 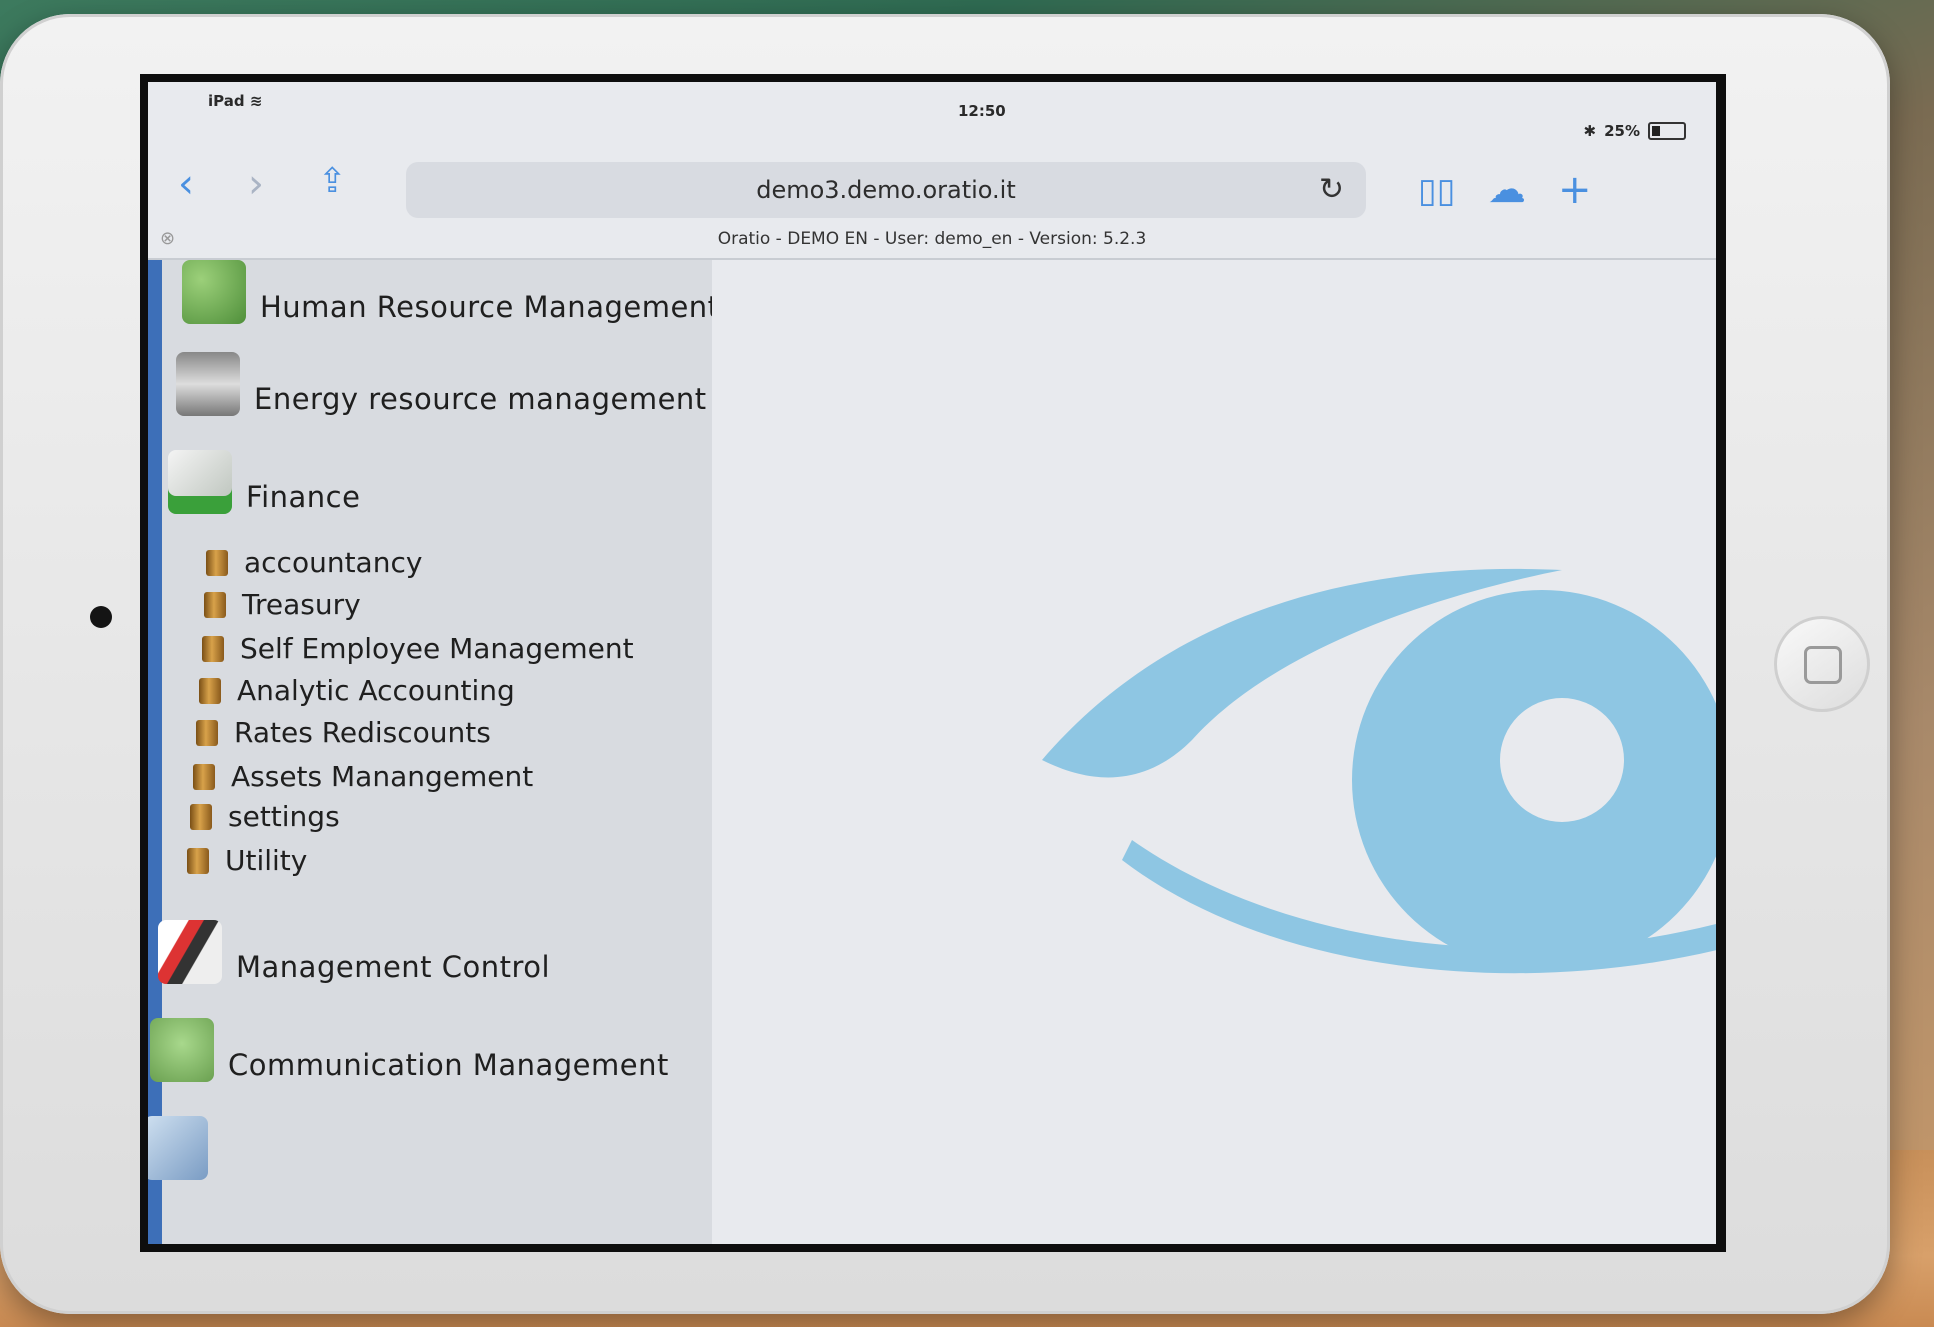 I want to click on home-button, so click(x=1822, y=664).